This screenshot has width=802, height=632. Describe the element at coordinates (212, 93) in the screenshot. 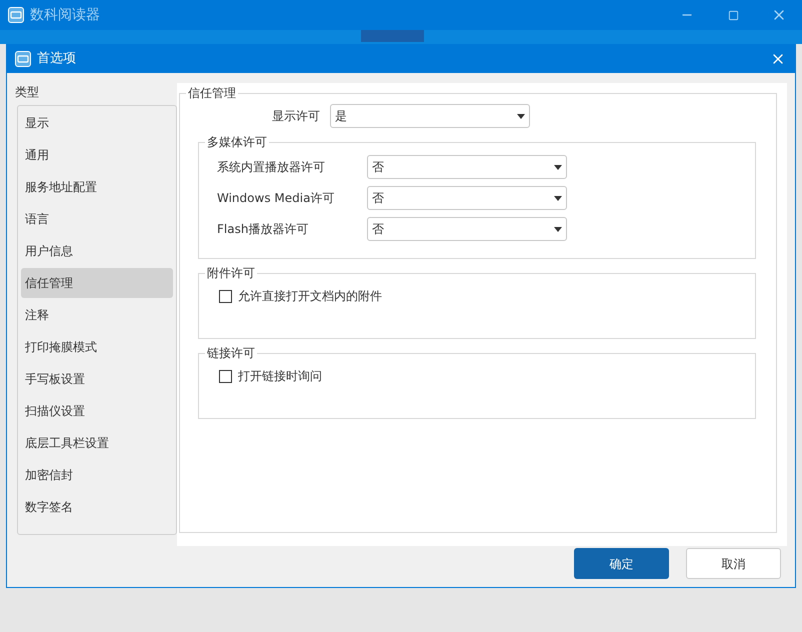

I see `section-title: 信任管理` at that location.